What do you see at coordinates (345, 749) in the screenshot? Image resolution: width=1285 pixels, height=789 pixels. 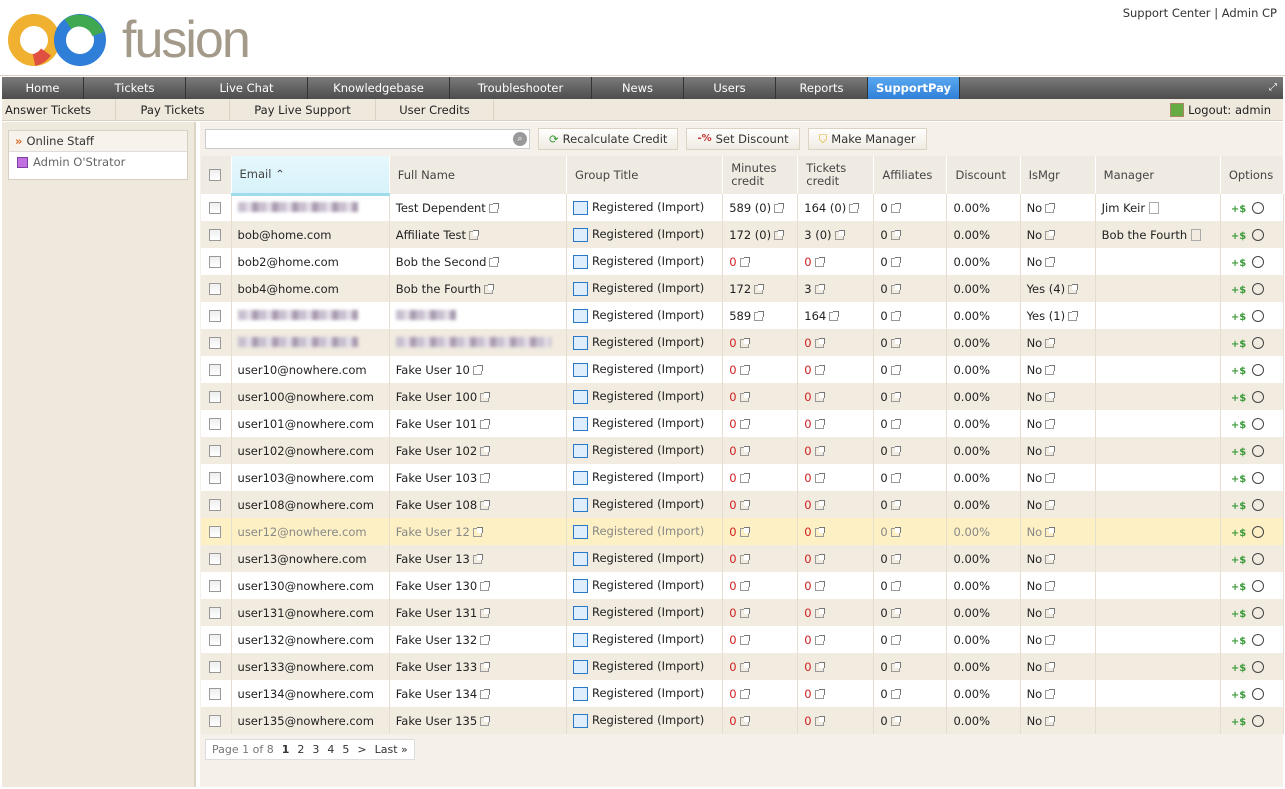 I see `page-link-5: 5` at bounding box center [345, 749].